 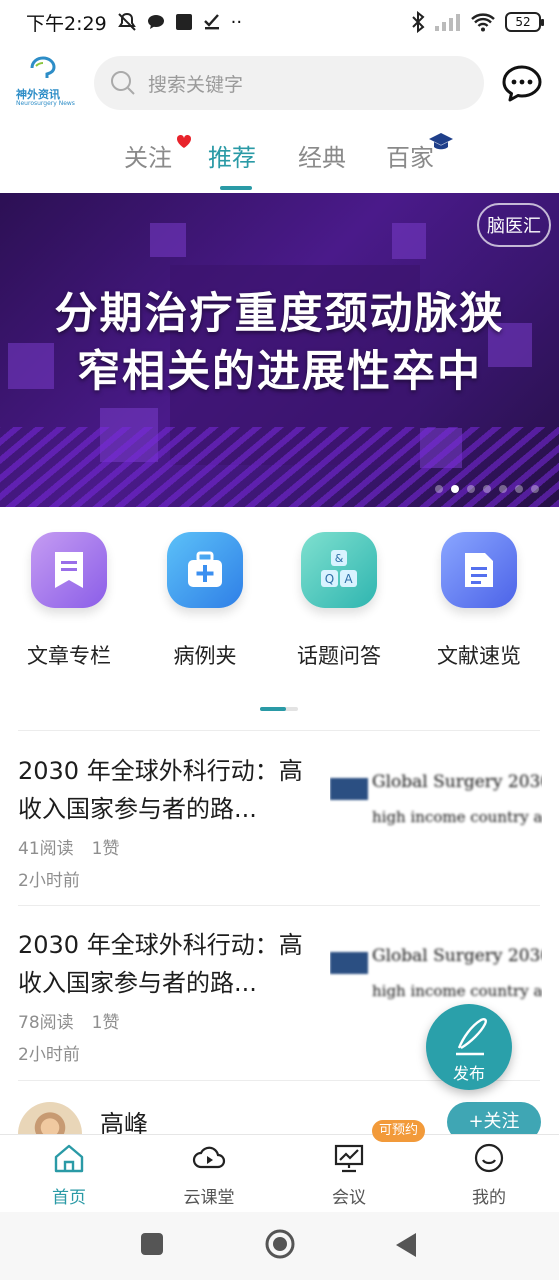 I want to click on nav-label: 云课堂, so click(x=209, y=1198).